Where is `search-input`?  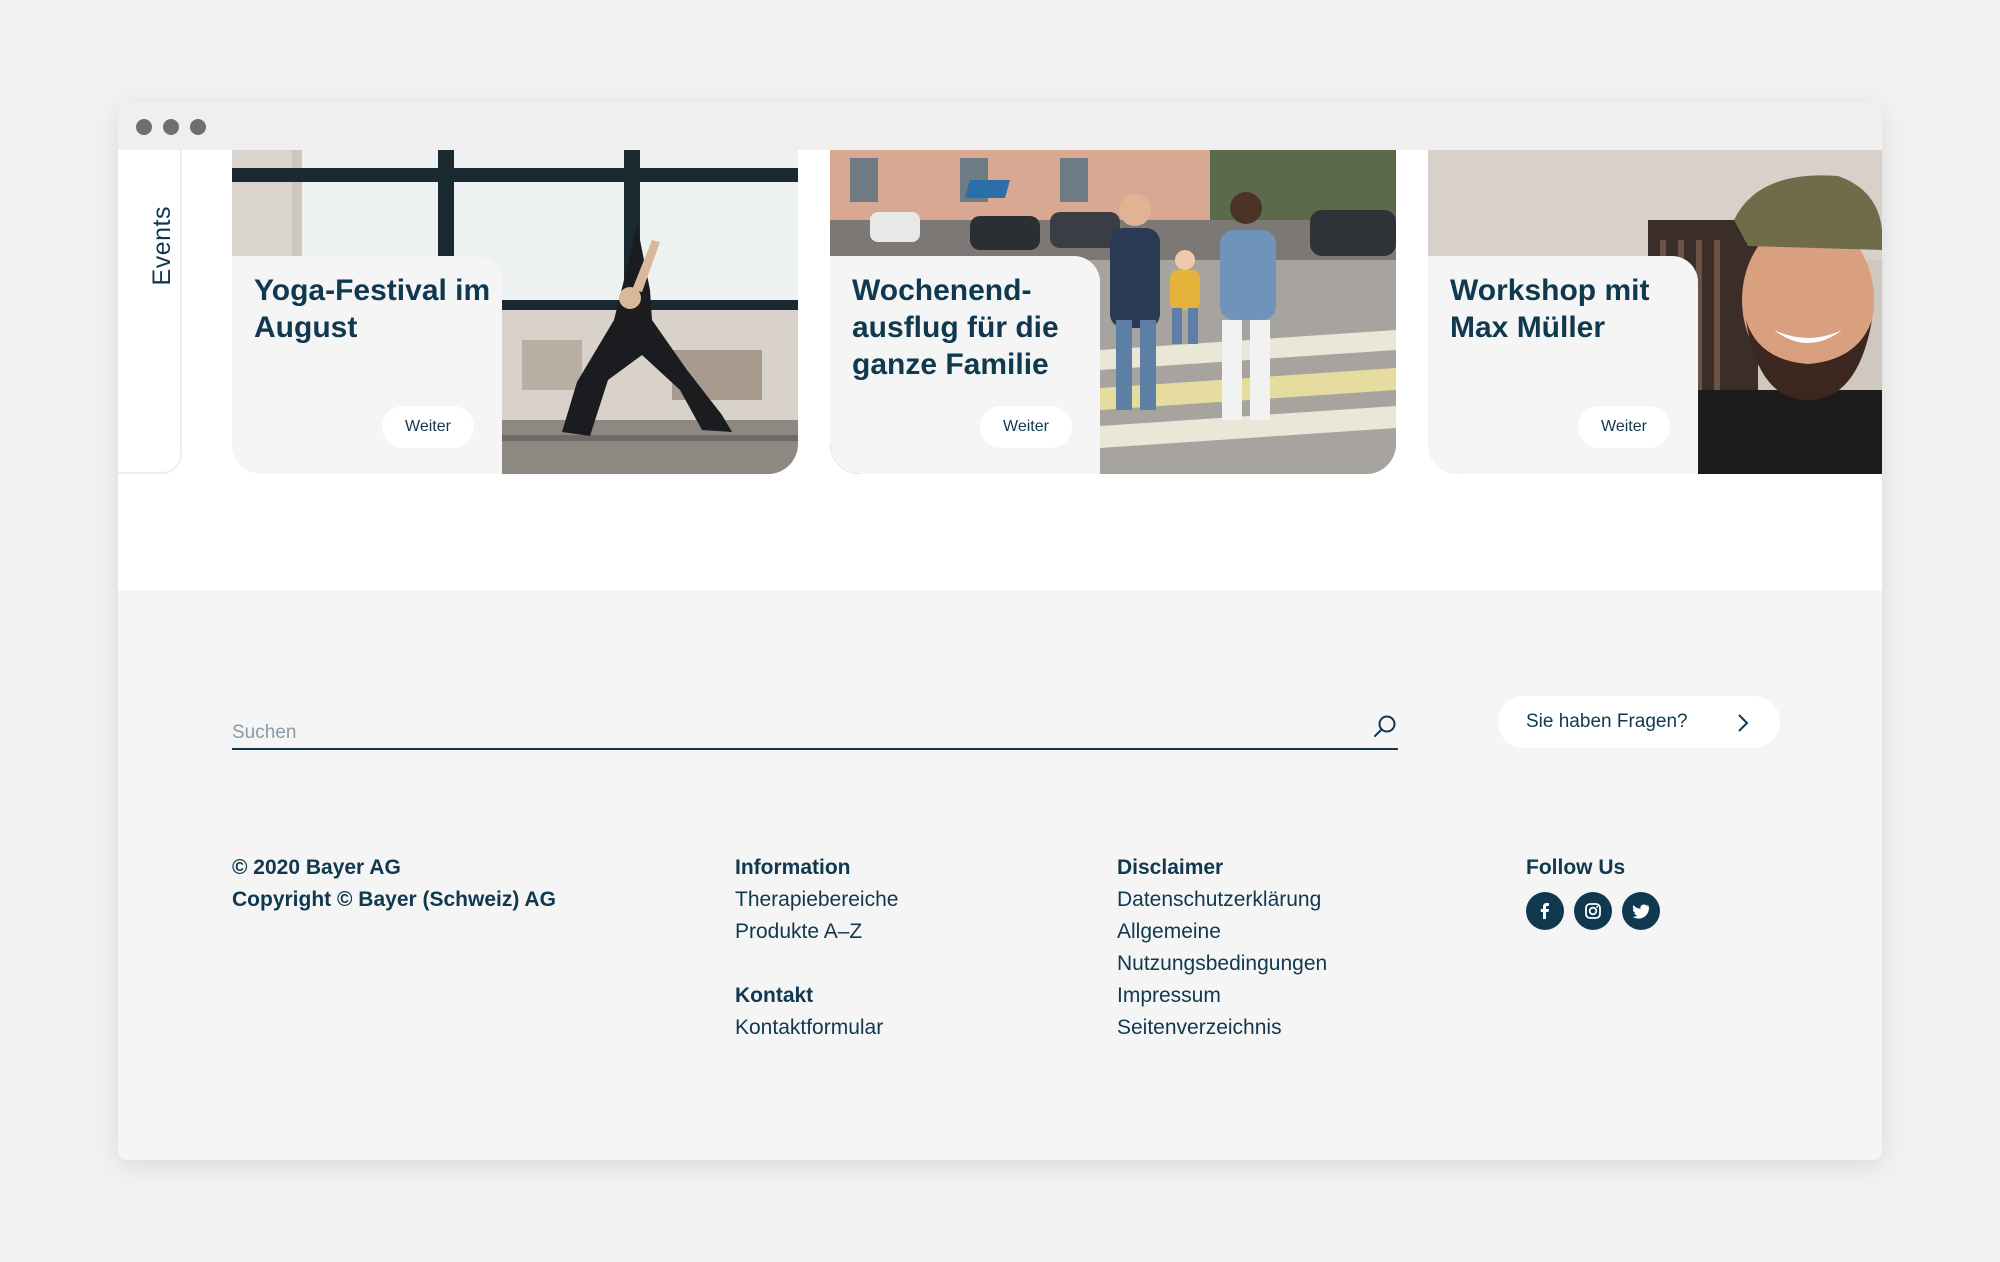
search-input is located at coordinates (782, 729).